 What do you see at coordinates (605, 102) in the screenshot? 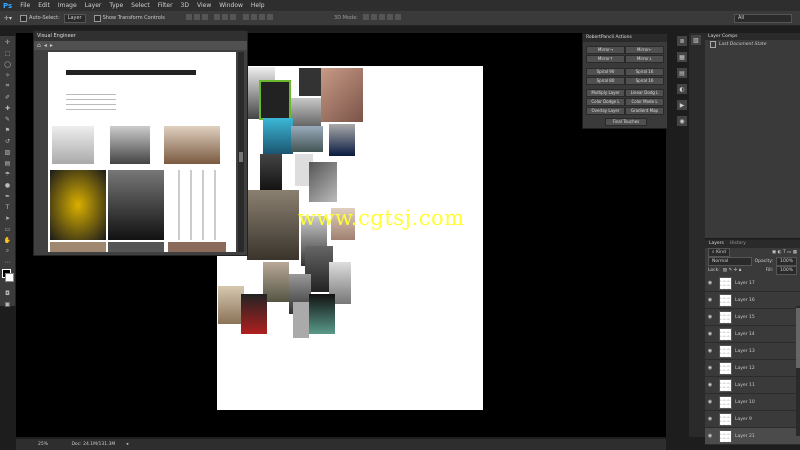
I see `action-button: Color Dodge L` at bounding box center [605, 102].